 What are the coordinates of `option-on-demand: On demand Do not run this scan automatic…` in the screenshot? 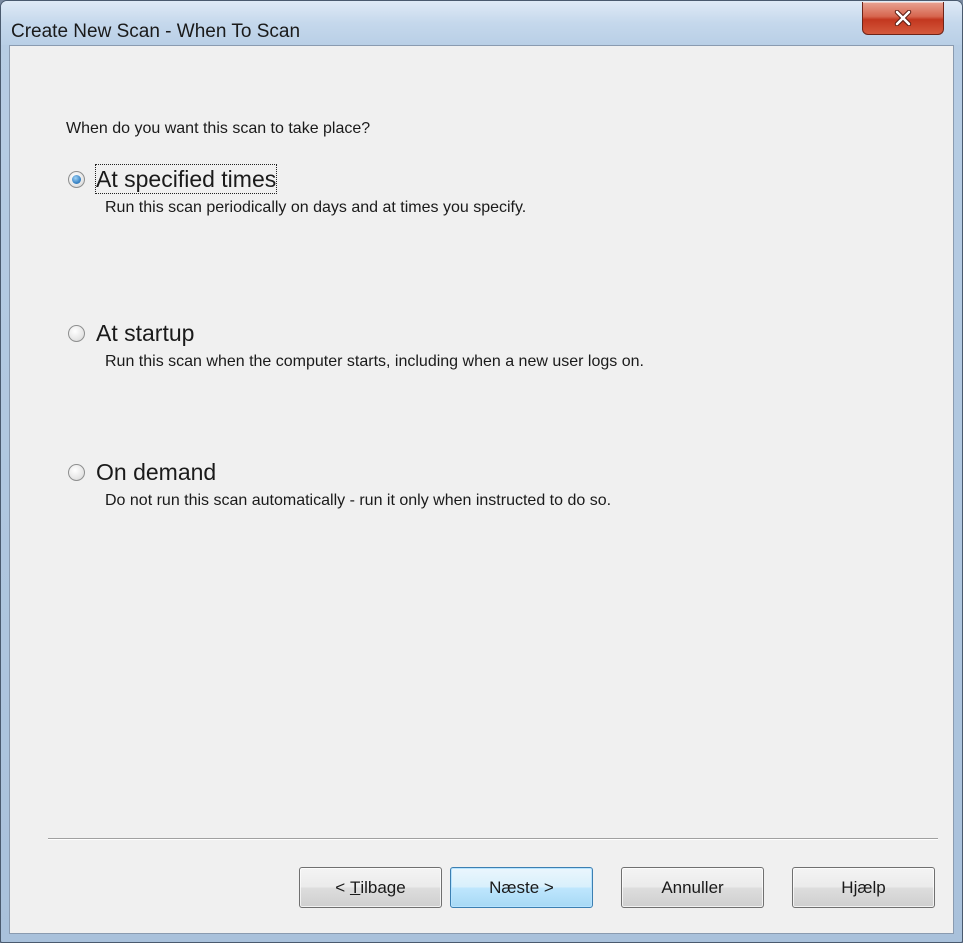 It's located at (446, 485).